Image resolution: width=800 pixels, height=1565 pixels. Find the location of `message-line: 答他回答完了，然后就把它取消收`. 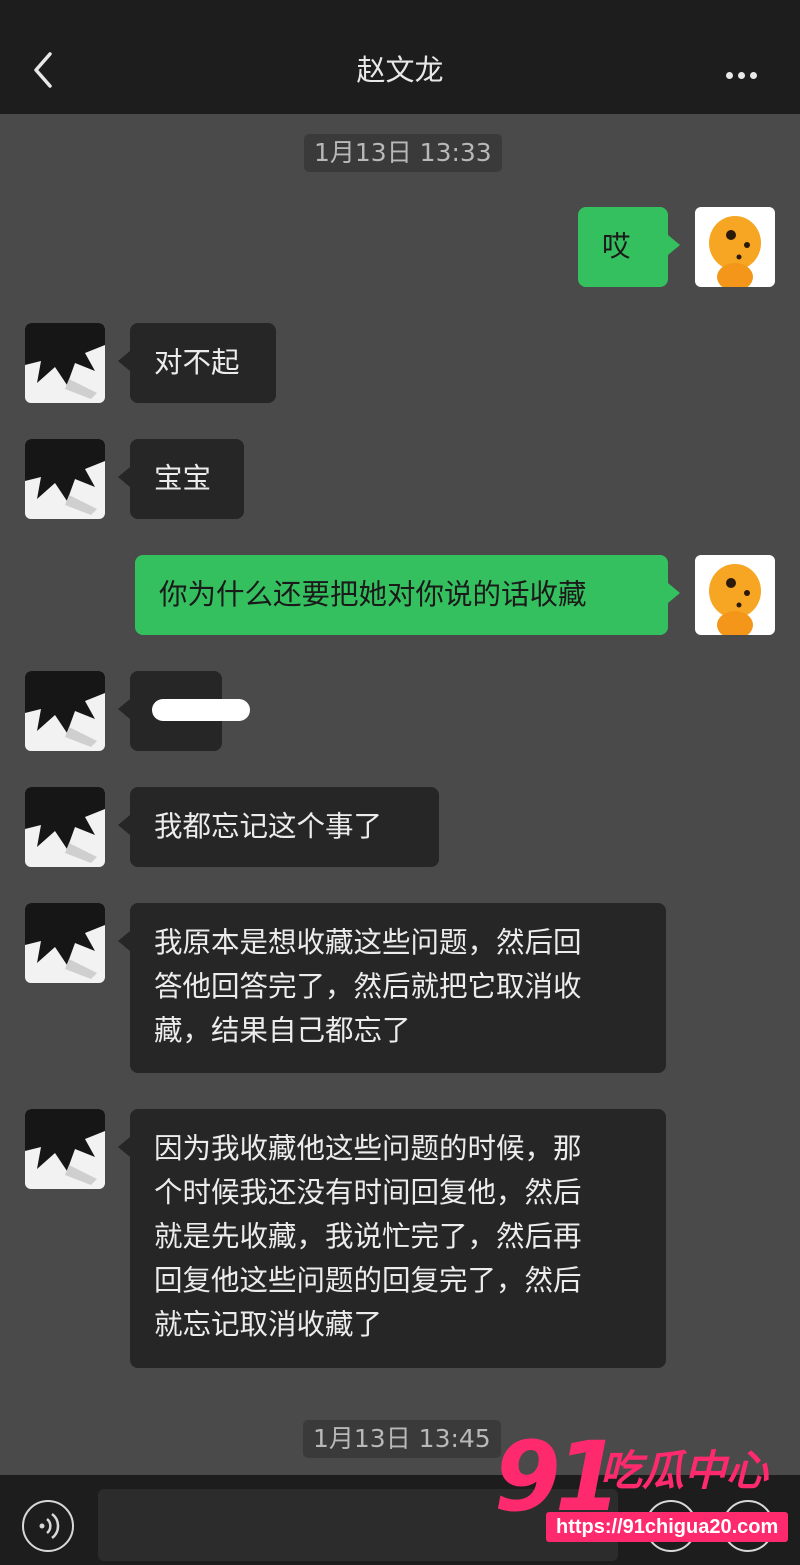

message-line: 答他回答完了，然后就把它取消收 is located at coordinates (368, 986).